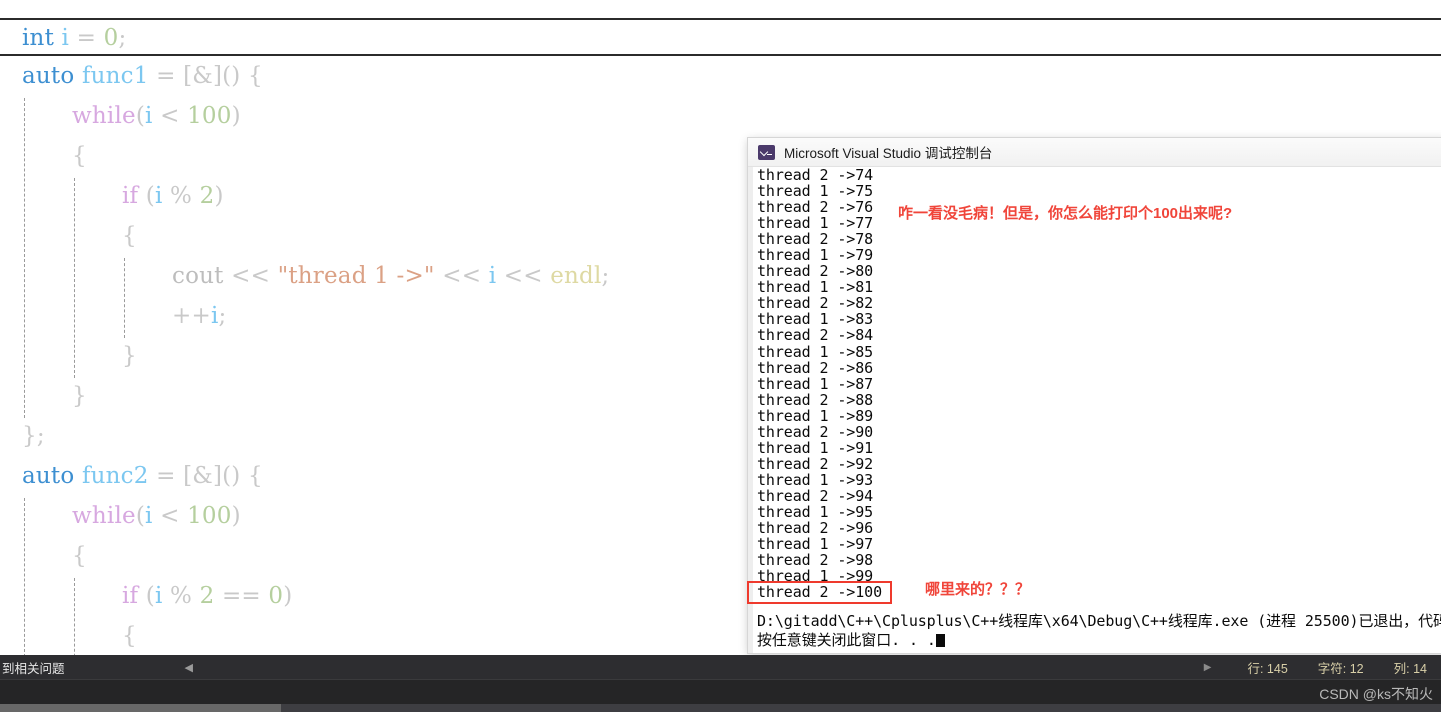  Describe the element at coordinates (815, 303) in the screenshot. I see `console-output-line: thread 2 ->82` at that location.